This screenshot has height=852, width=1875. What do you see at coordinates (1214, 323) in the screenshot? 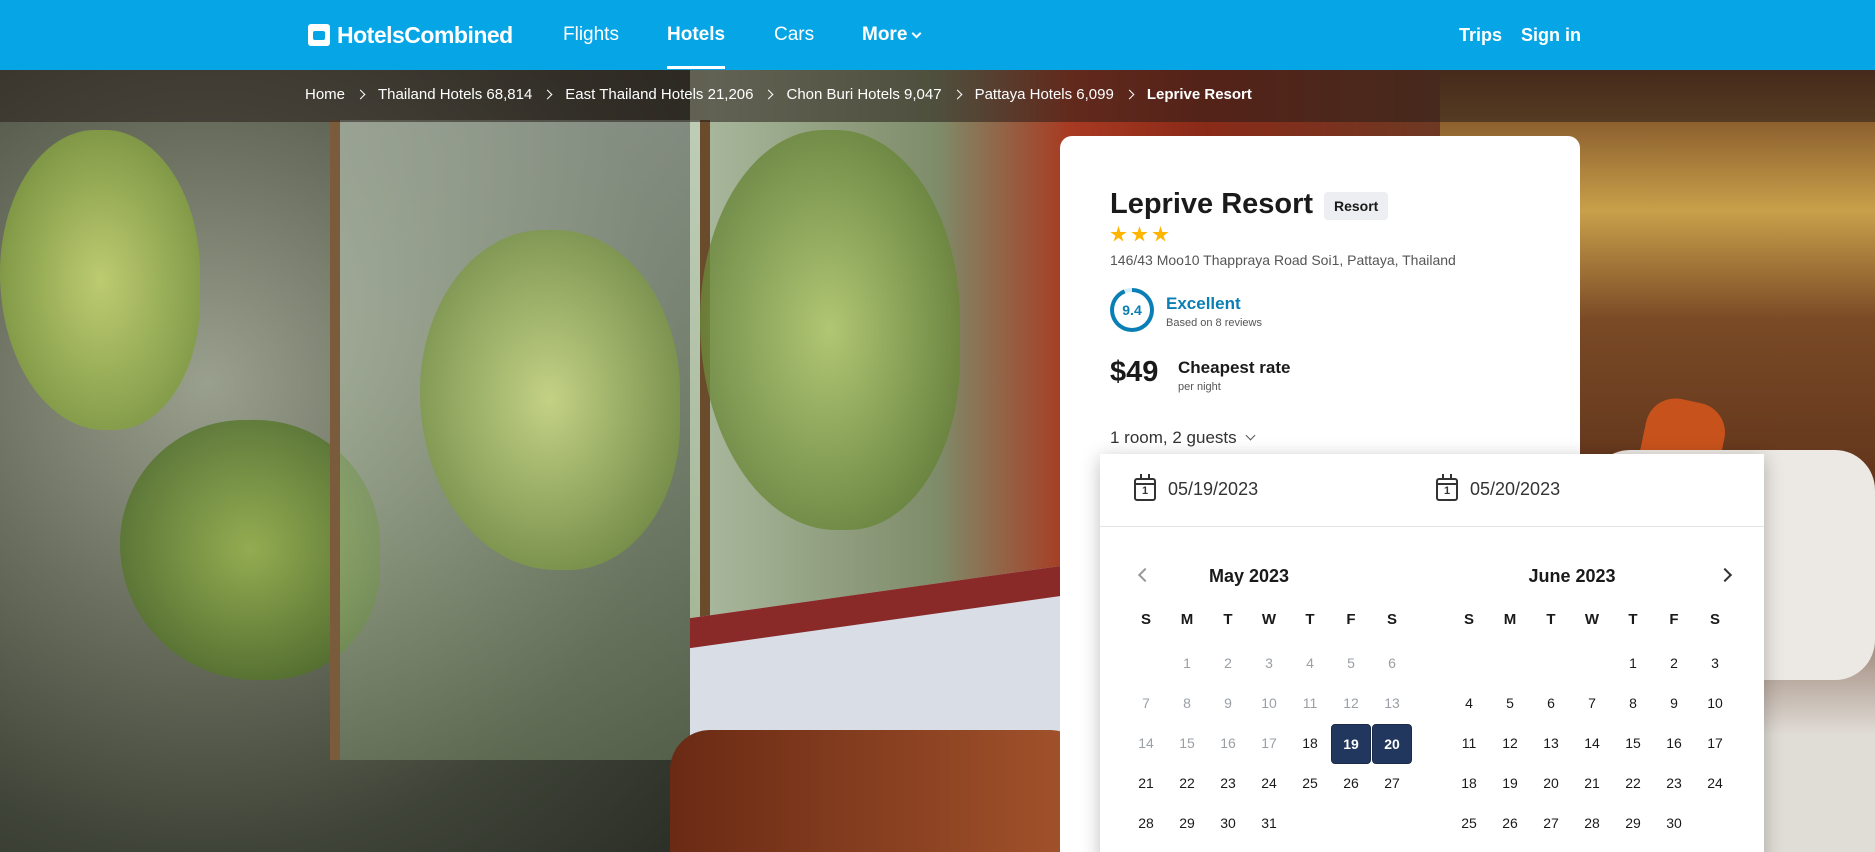
I see `review-count: Based on 8 reviews` at bounding box center [1214, 323].